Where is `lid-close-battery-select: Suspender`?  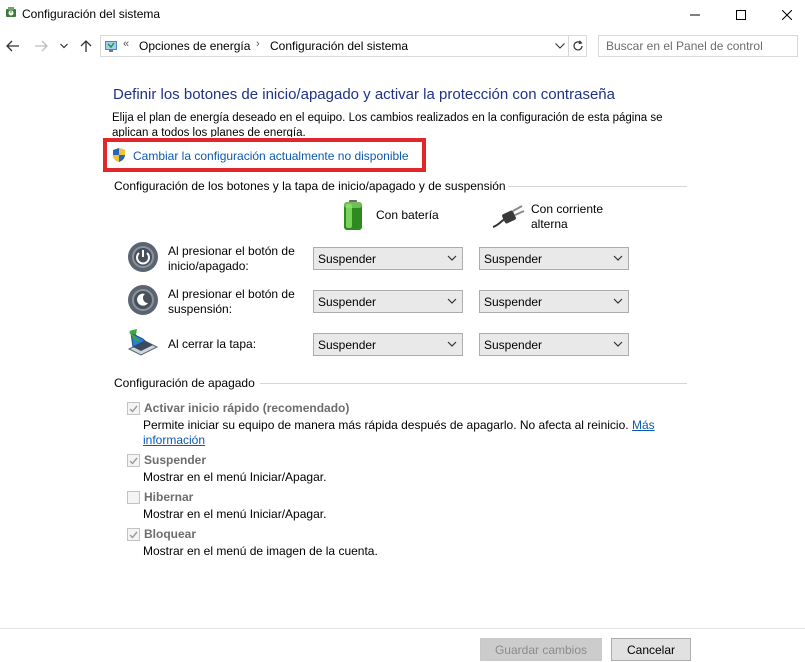 lid-close-battery-select: Suspender is located at coordinates (388, 344).